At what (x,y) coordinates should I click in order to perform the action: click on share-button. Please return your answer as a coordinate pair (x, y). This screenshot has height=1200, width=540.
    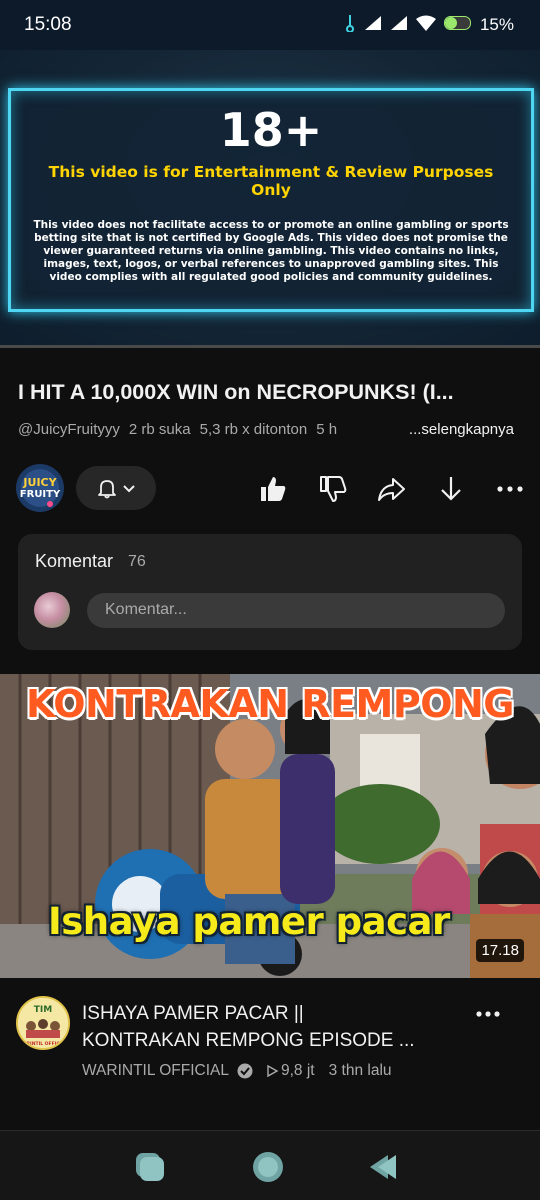
    Looking at the image, I should click on (391, 489).